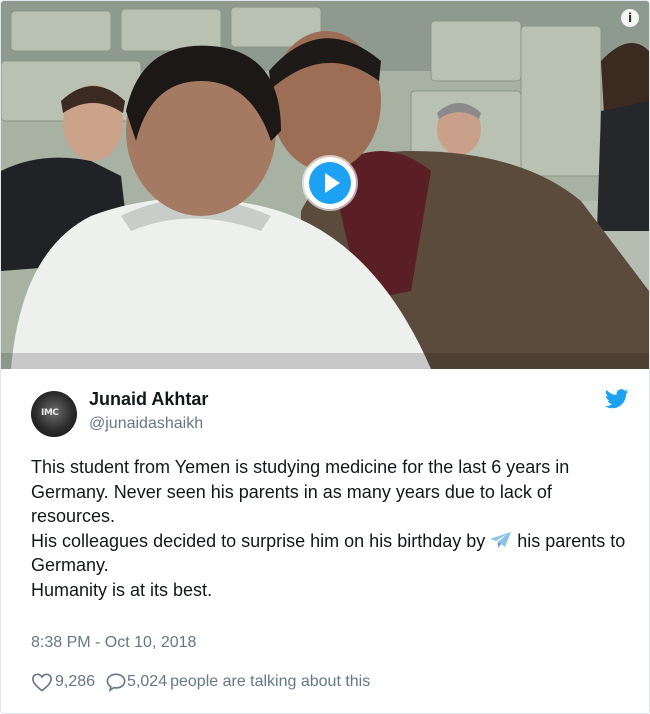  What do you see at coordinates (113, 643) in the screenshot?
I see `tweet-timestamp: 8:38 PM - Oct 10, 2018` at bounding box center [113, 643].